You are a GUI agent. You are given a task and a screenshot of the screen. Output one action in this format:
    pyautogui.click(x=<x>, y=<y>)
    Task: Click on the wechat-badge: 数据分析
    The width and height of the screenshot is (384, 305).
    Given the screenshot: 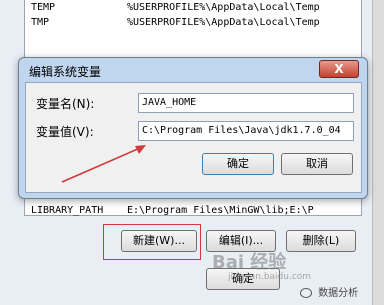 What is the action you would take?
    pyautogui.click(x=329, y=291)
    